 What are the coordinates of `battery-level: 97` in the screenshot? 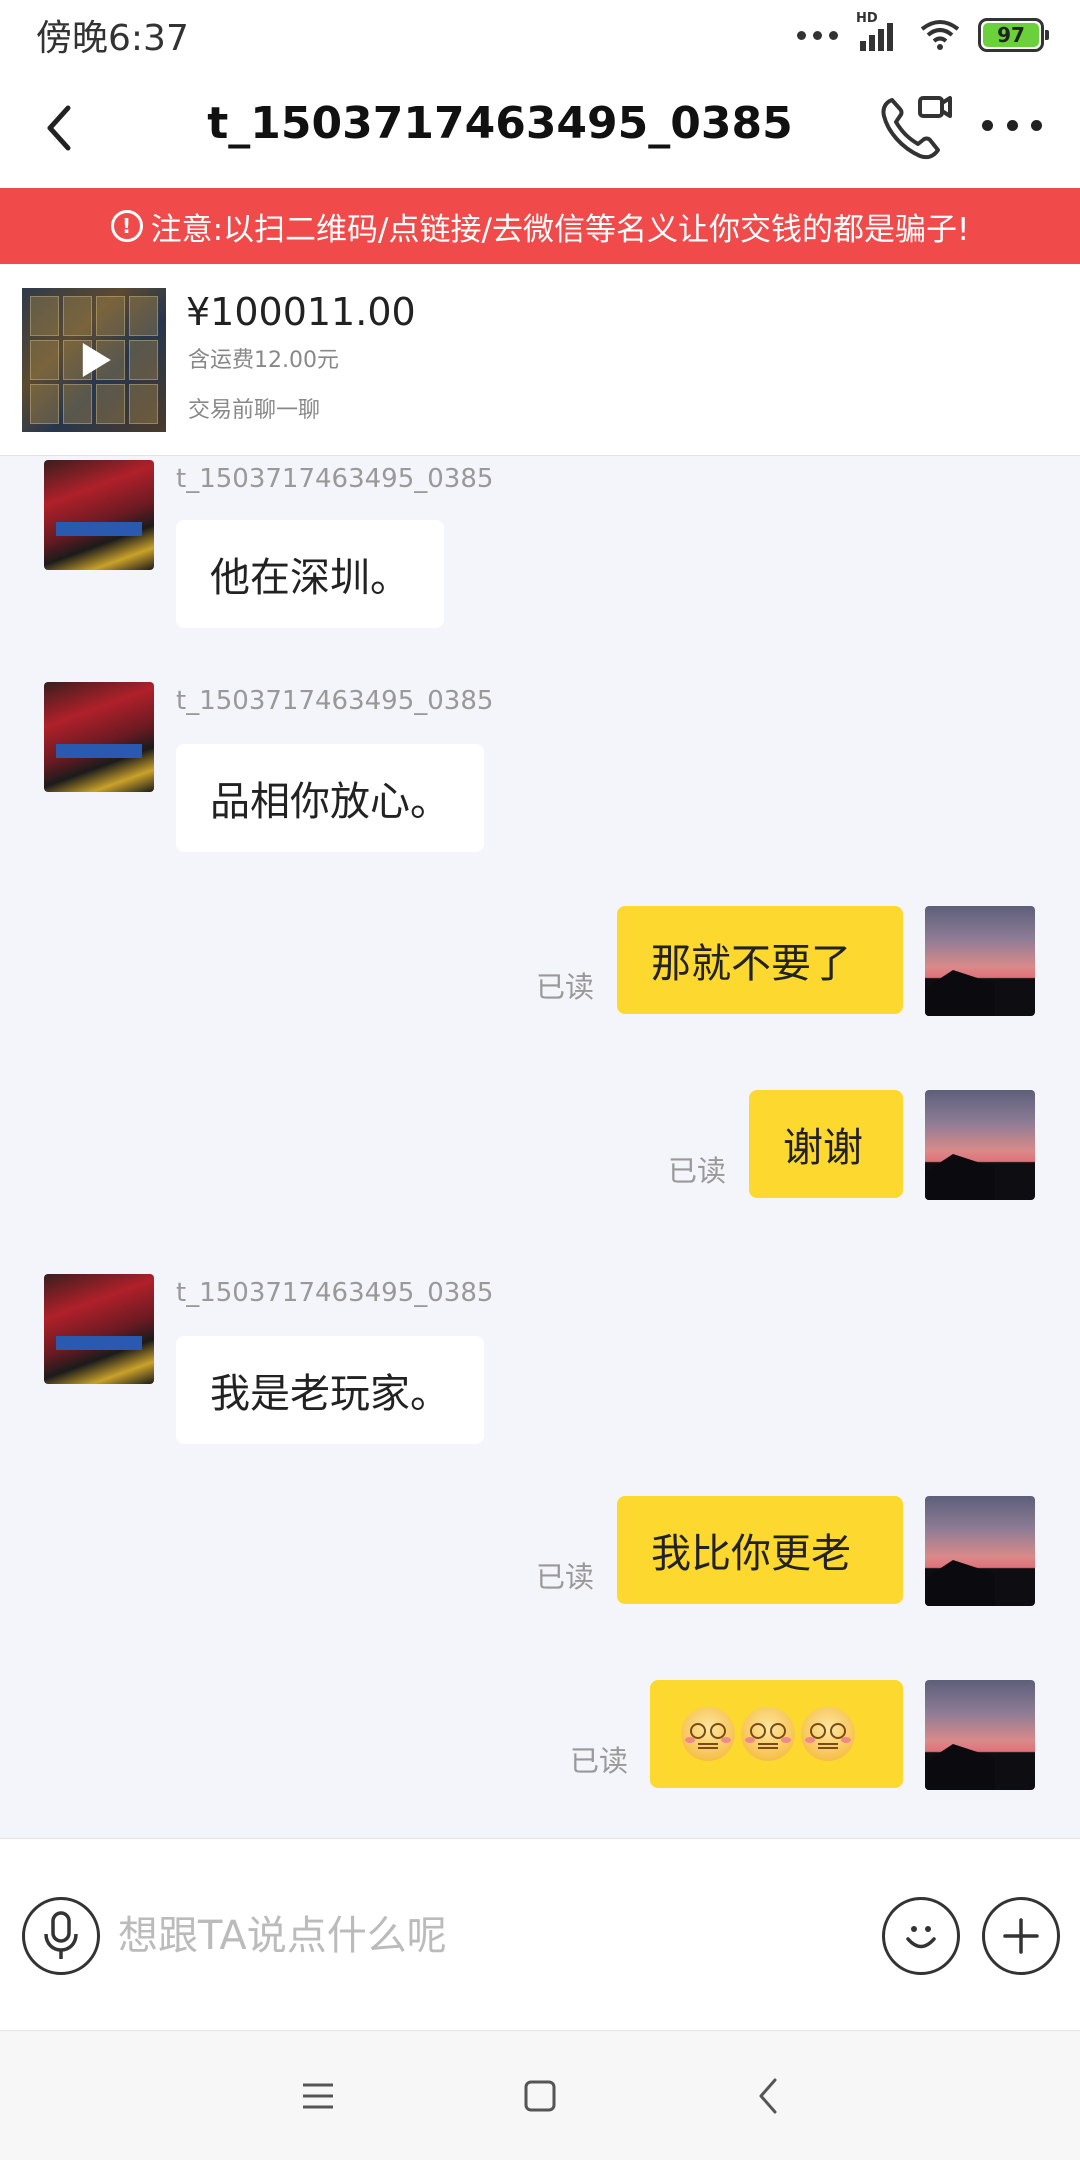 It's located at (1011, 35).